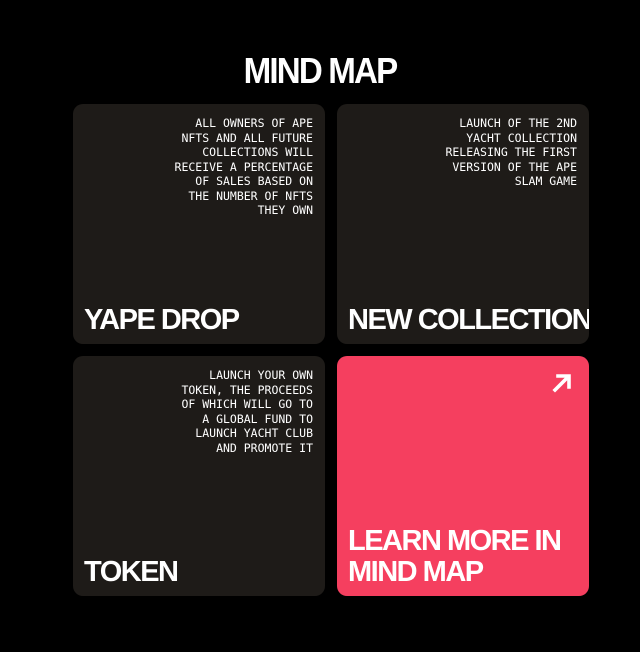 The width and height of the screenshot is (640, 652). I want to click on card-title: NEW COLLECTION, so click(468, 320).